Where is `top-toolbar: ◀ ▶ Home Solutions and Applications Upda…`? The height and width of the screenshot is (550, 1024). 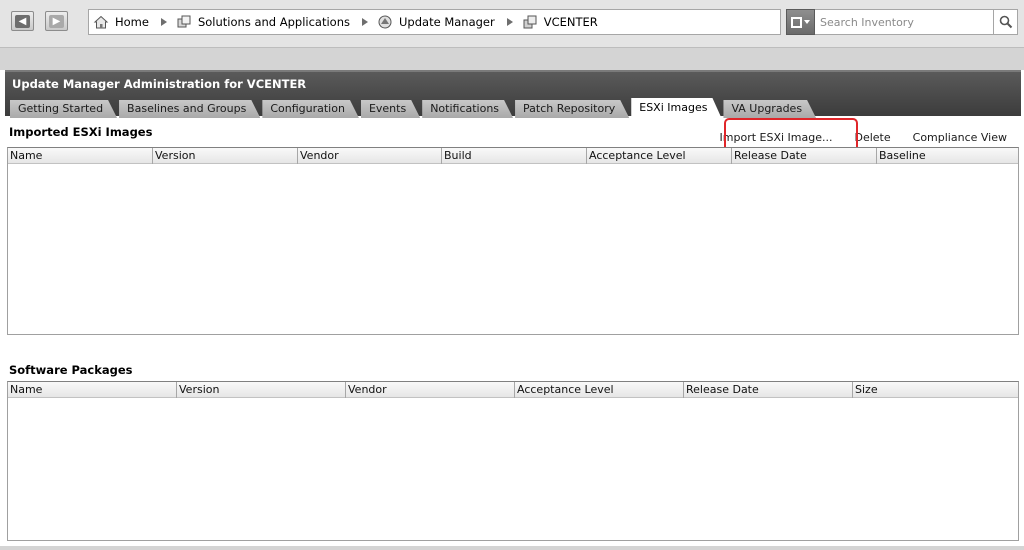
top-toolbar: ◀ ▶ Home Solutions and Applications Upda… is located at coordinates (512, 24).